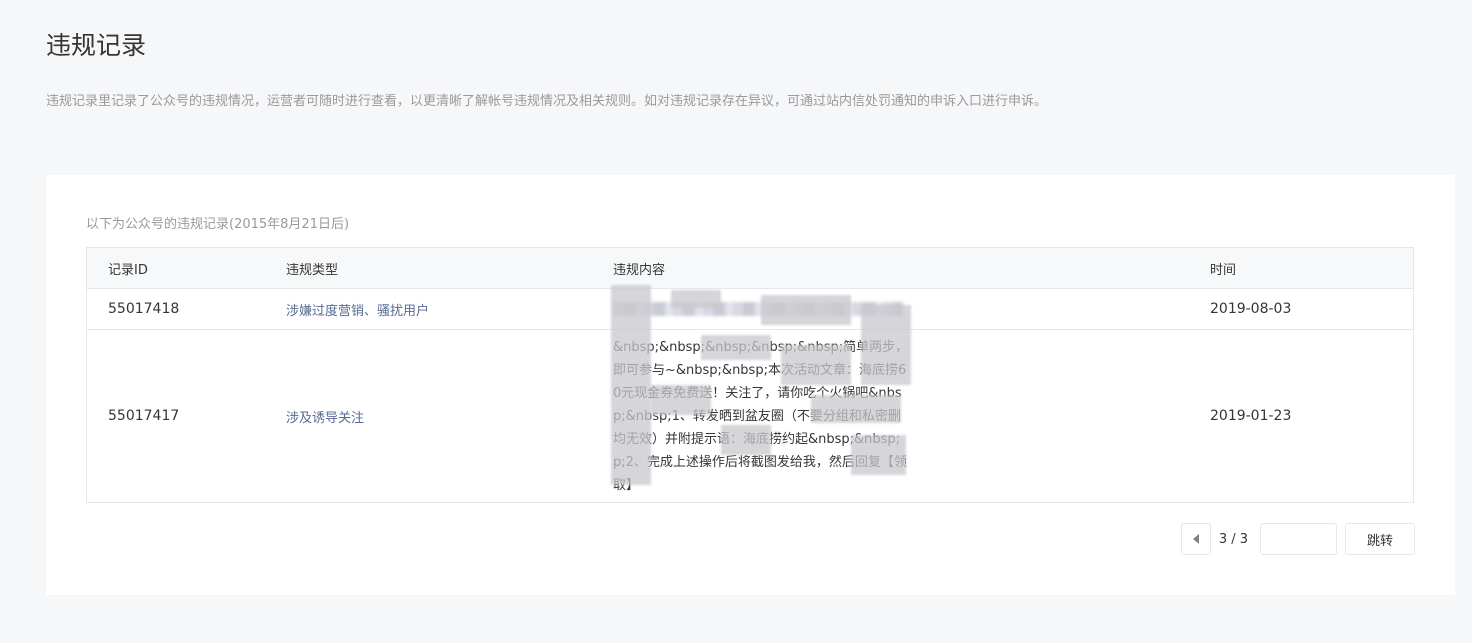  I want to click on pagination: 3 / 3 跳转, so click(1297, 539).